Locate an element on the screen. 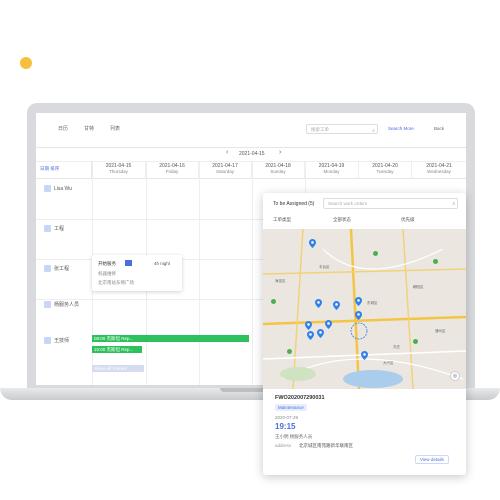 Image resolution: width=500 pixels, height=500 pixels. search-more-button: Search More is located at coordinates (401, 128).